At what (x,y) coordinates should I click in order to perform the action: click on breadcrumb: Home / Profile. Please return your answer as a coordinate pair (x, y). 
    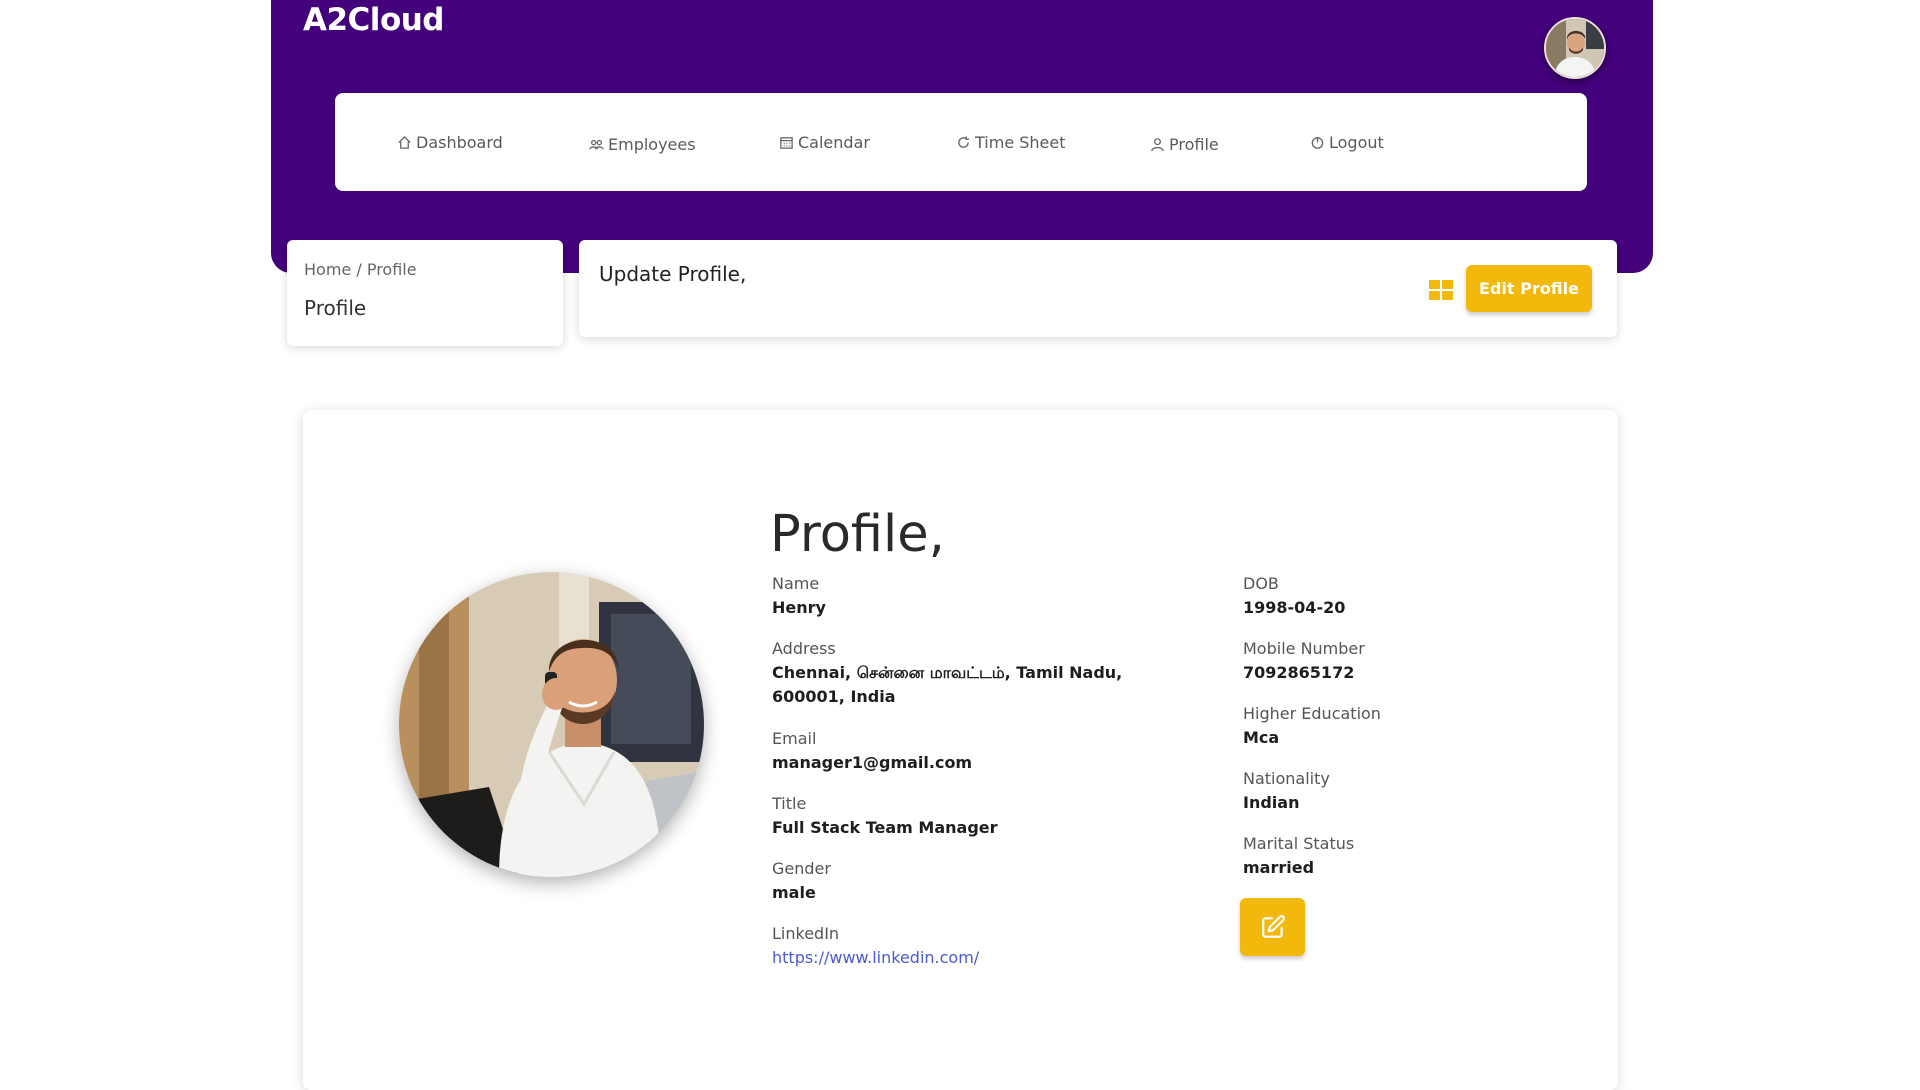
    Looking at the image, I should click on (360, 269).